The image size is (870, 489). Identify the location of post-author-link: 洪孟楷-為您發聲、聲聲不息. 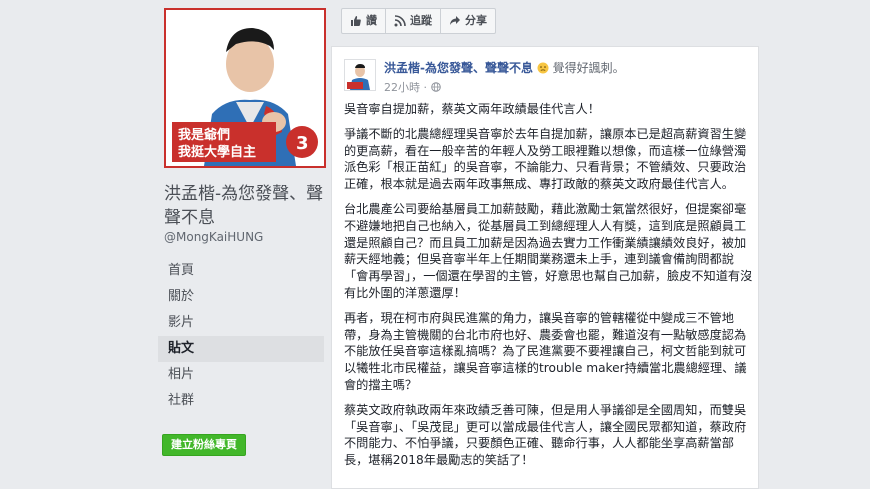
(458, 68).